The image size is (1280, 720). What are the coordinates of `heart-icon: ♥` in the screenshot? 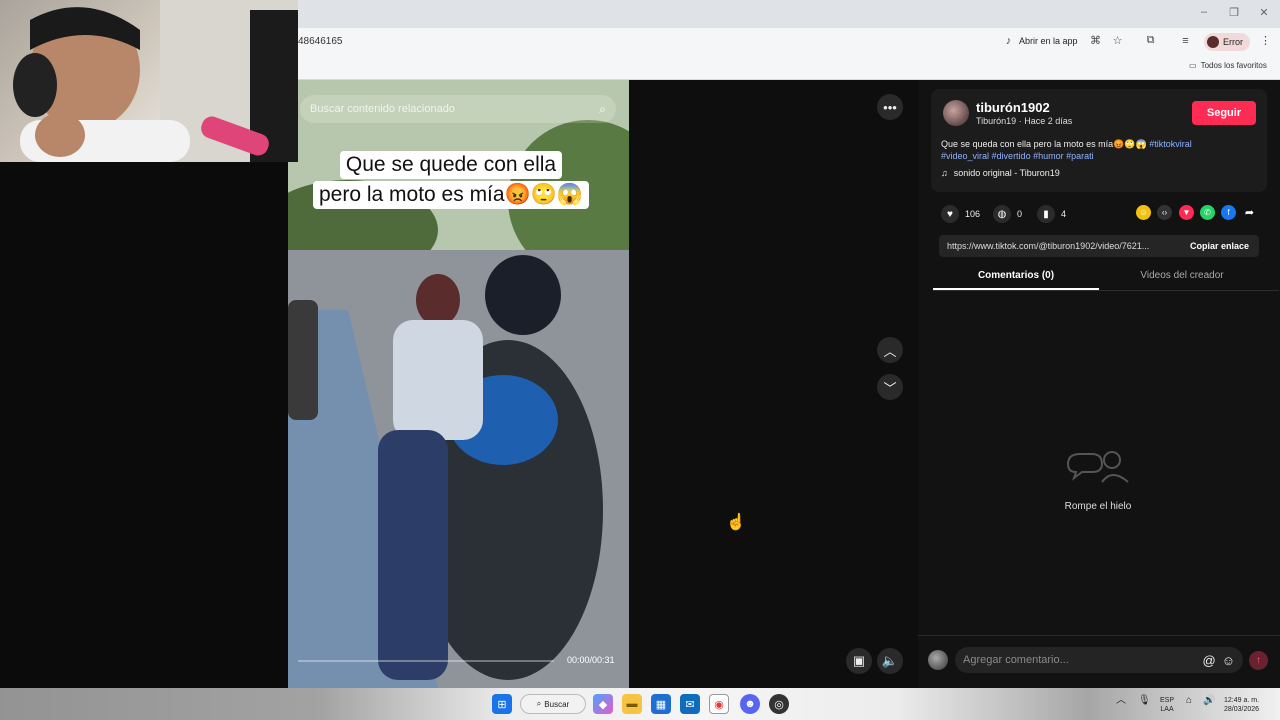 It's located at (950, 214).